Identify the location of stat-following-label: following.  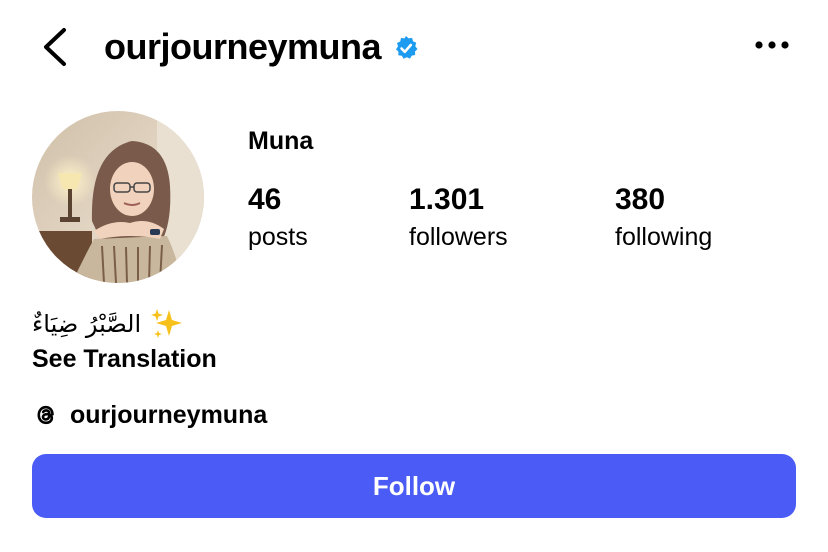
(664, 237).